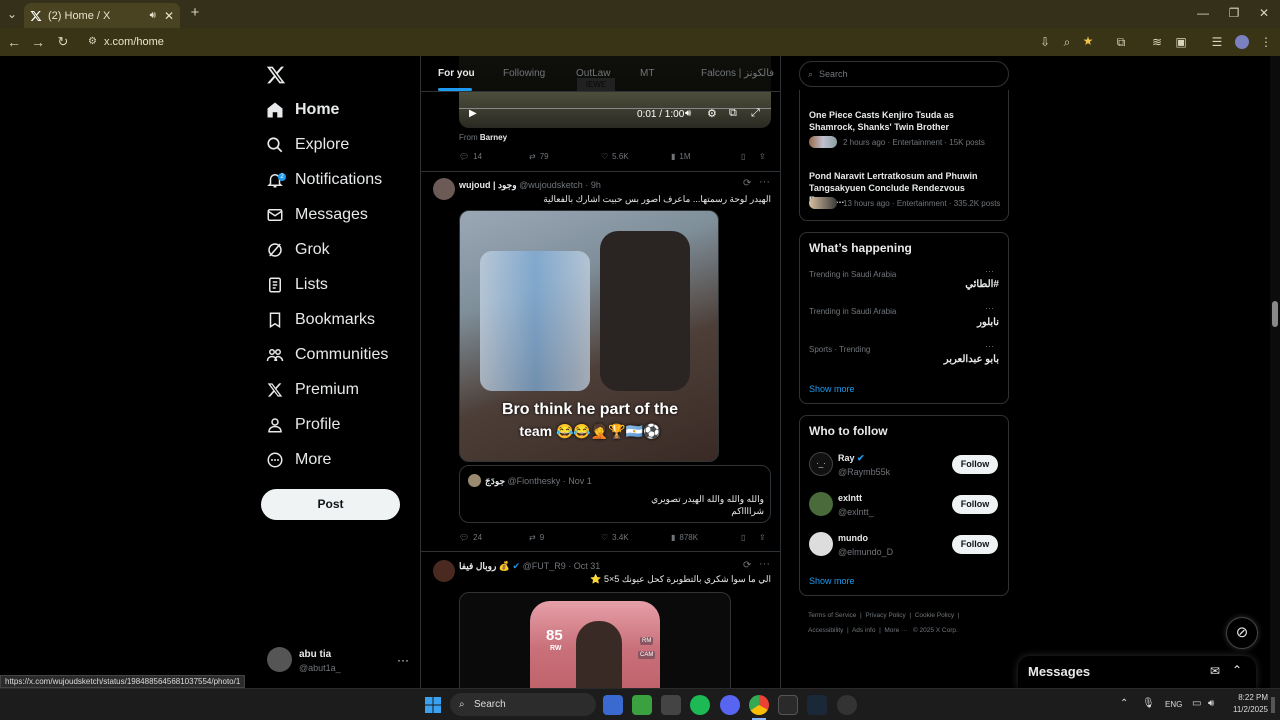  What do you see at coordinates (853, 538) in the screenshot?
I see `follow-name: mundo` at bounding box center [853, 538].